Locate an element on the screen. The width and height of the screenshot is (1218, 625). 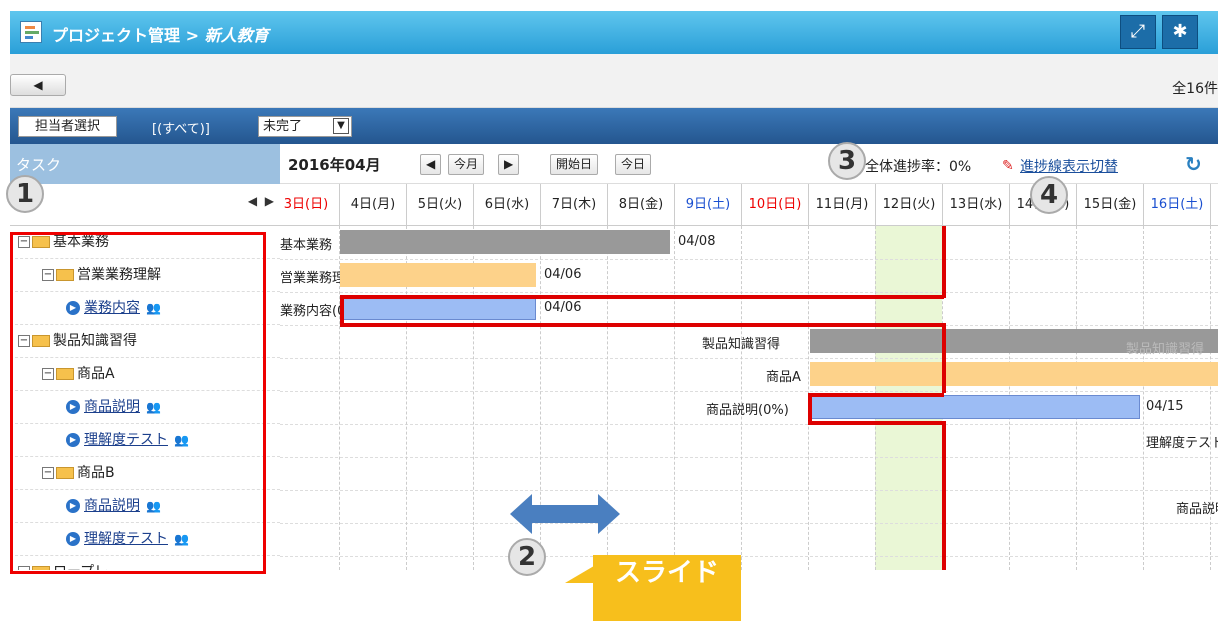
bar-end-date: 04/15 is located at coordinates (1165, 406).